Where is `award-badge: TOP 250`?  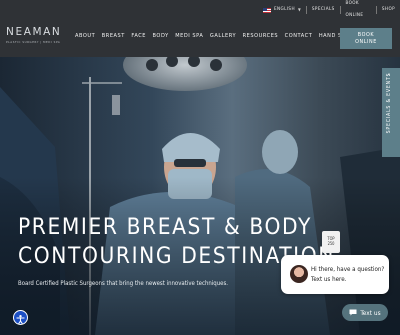
award-badge: TOP 250 is located at coordinates (331, 242).